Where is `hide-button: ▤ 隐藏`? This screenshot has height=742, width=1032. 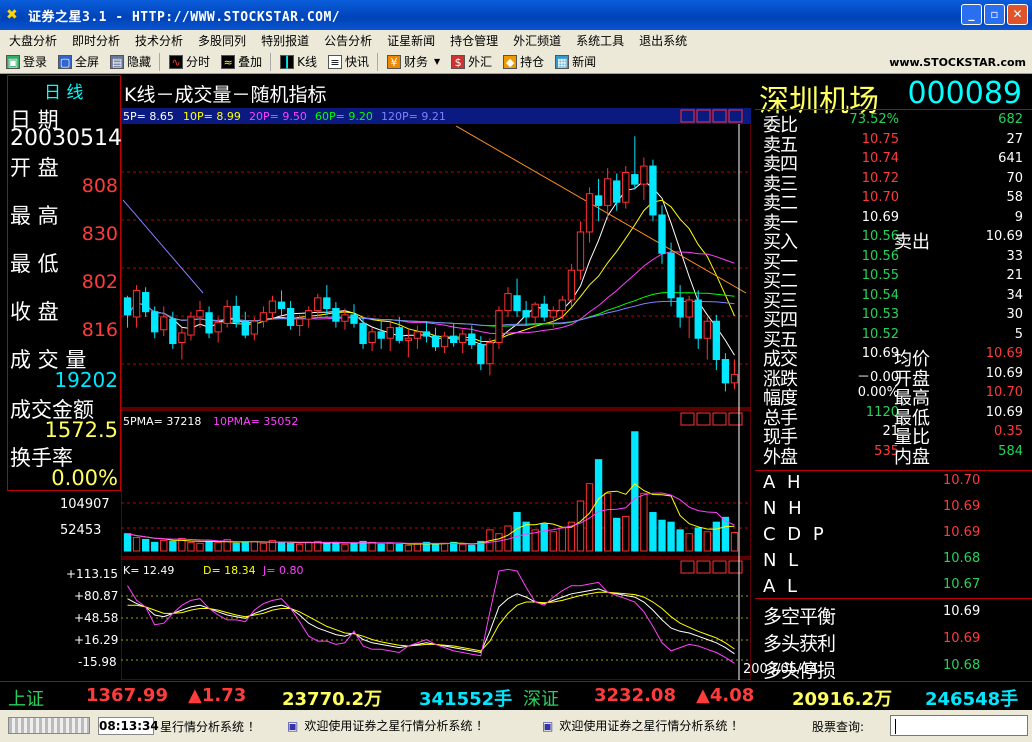 hide-button: ▤ 隐藏 is located at coordinates (130, 62).